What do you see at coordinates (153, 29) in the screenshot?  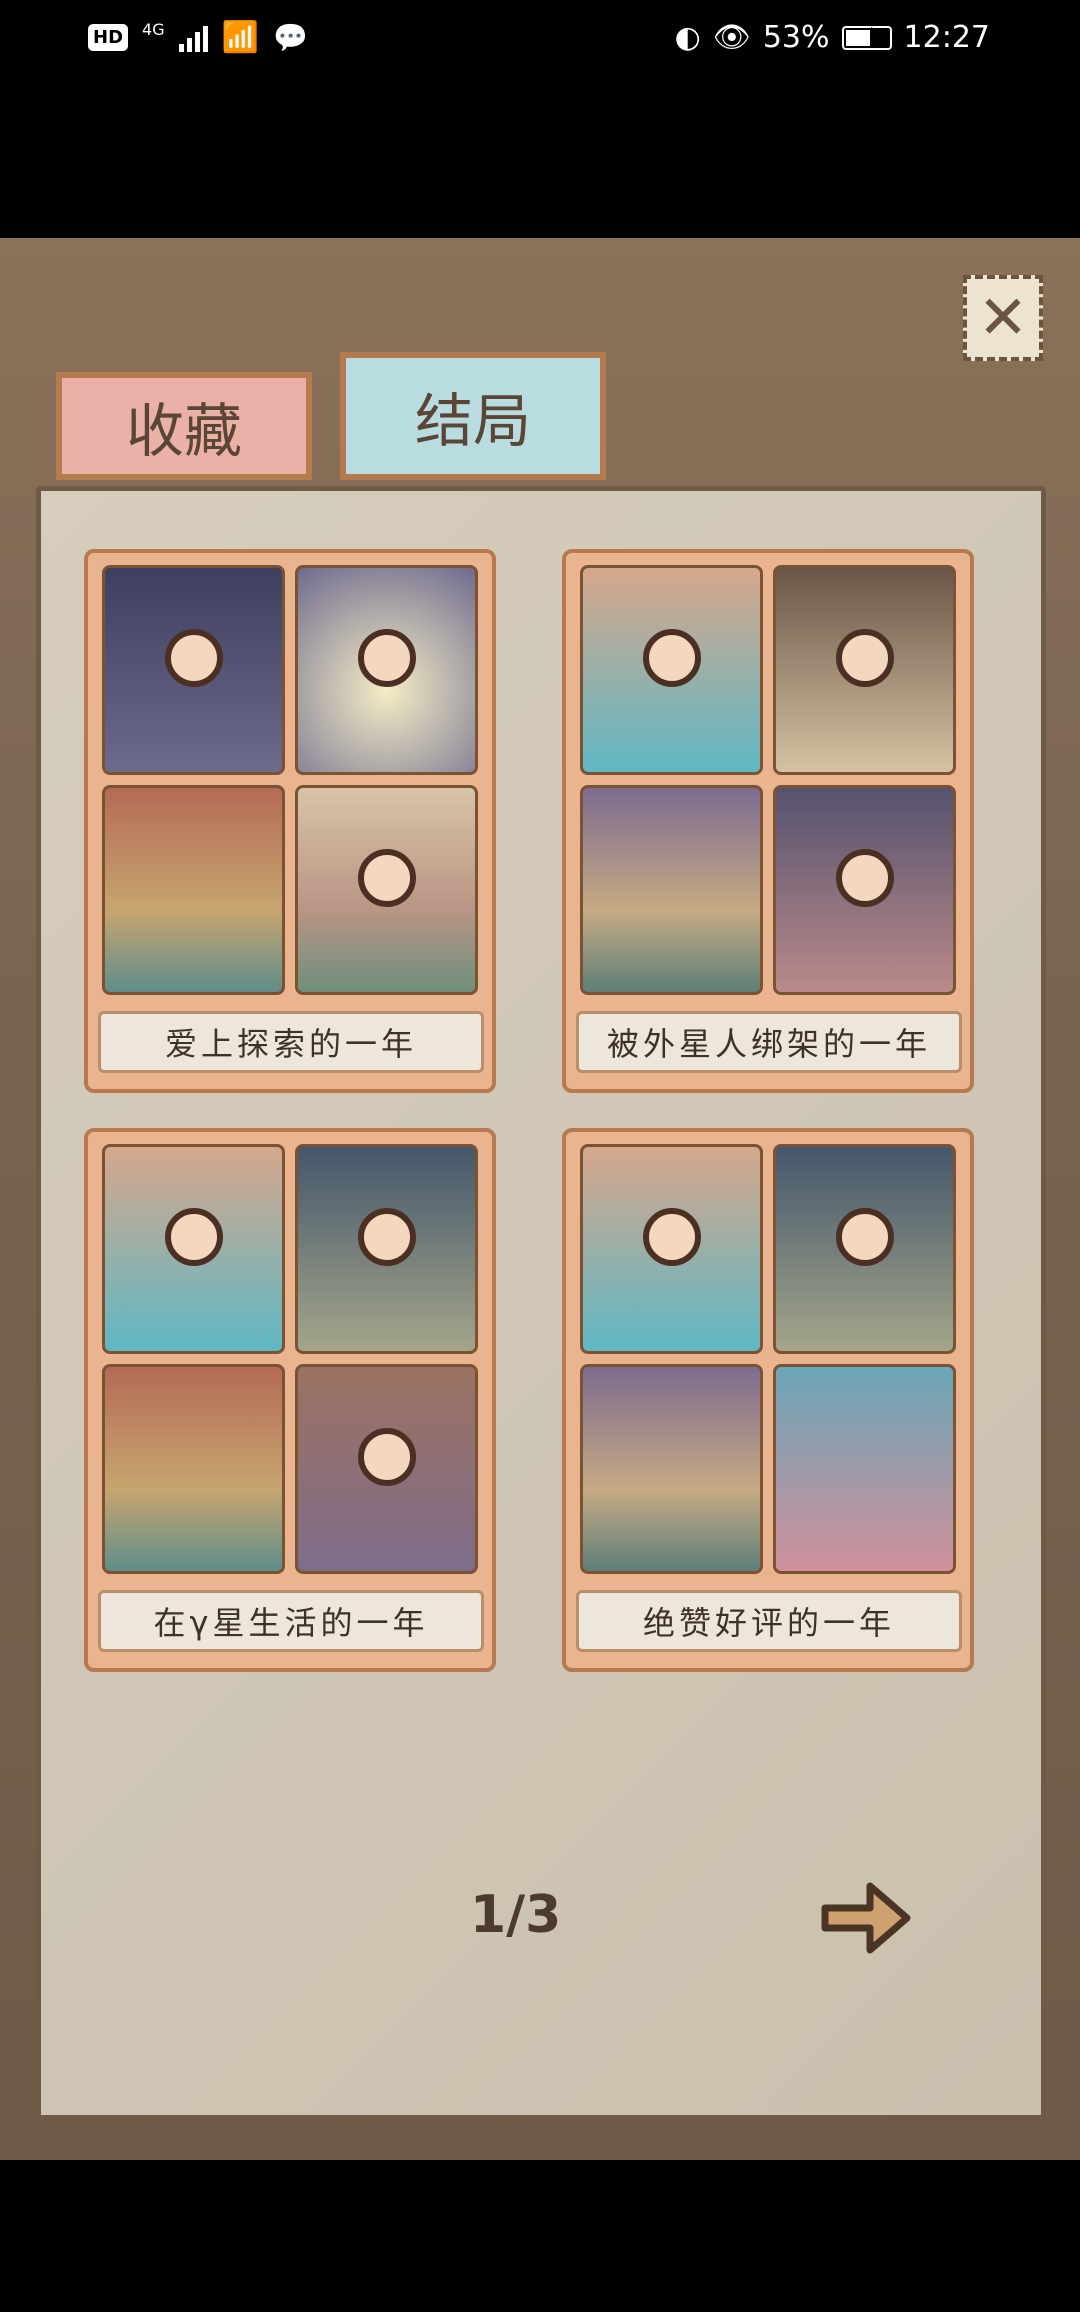 I see `network-type: 4G` at bounding box center [153, 29].